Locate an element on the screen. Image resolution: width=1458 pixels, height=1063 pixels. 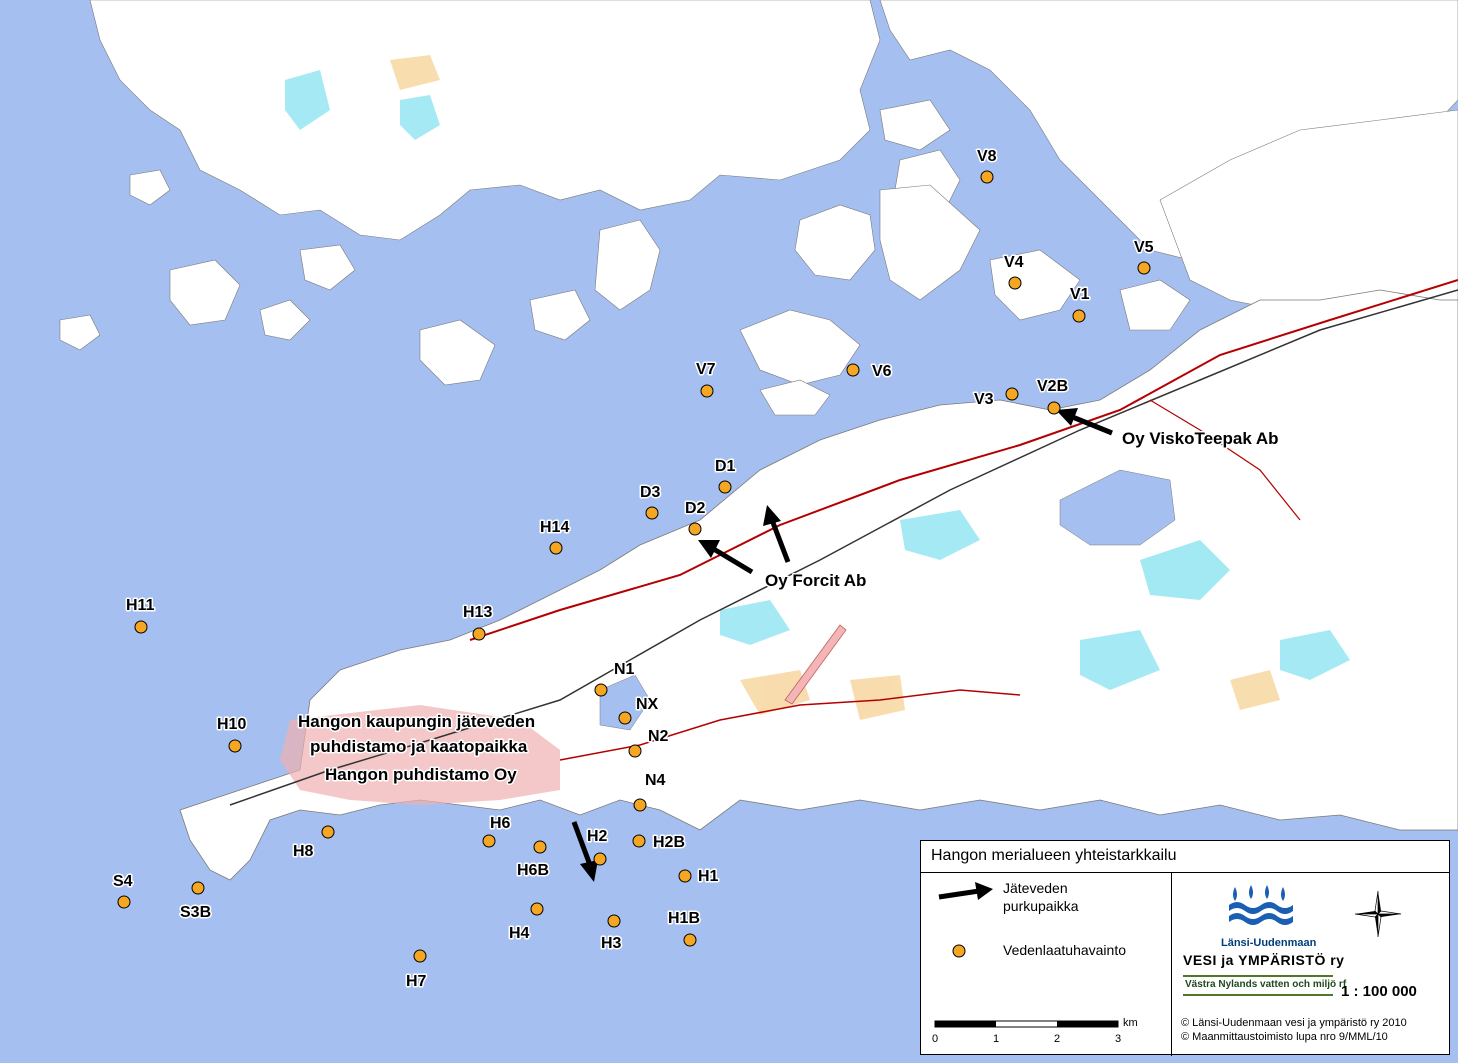
legend-divider is located at coordinates (1171, 964).